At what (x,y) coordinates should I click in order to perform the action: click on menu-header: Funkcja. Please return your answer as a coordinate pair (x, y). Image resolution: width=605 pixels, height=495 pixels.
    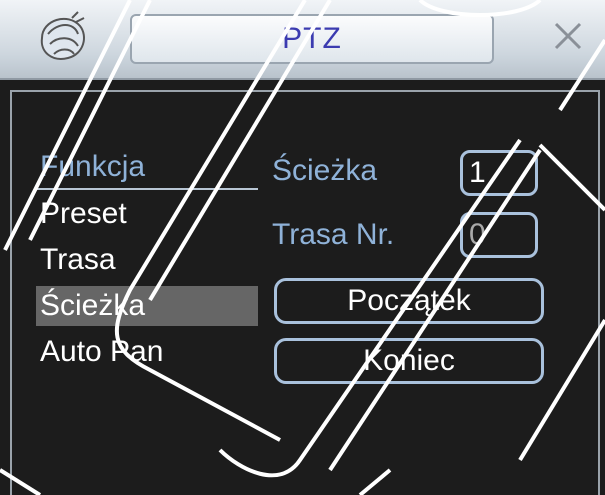
    Looking at the image, I should click on (93, 166).